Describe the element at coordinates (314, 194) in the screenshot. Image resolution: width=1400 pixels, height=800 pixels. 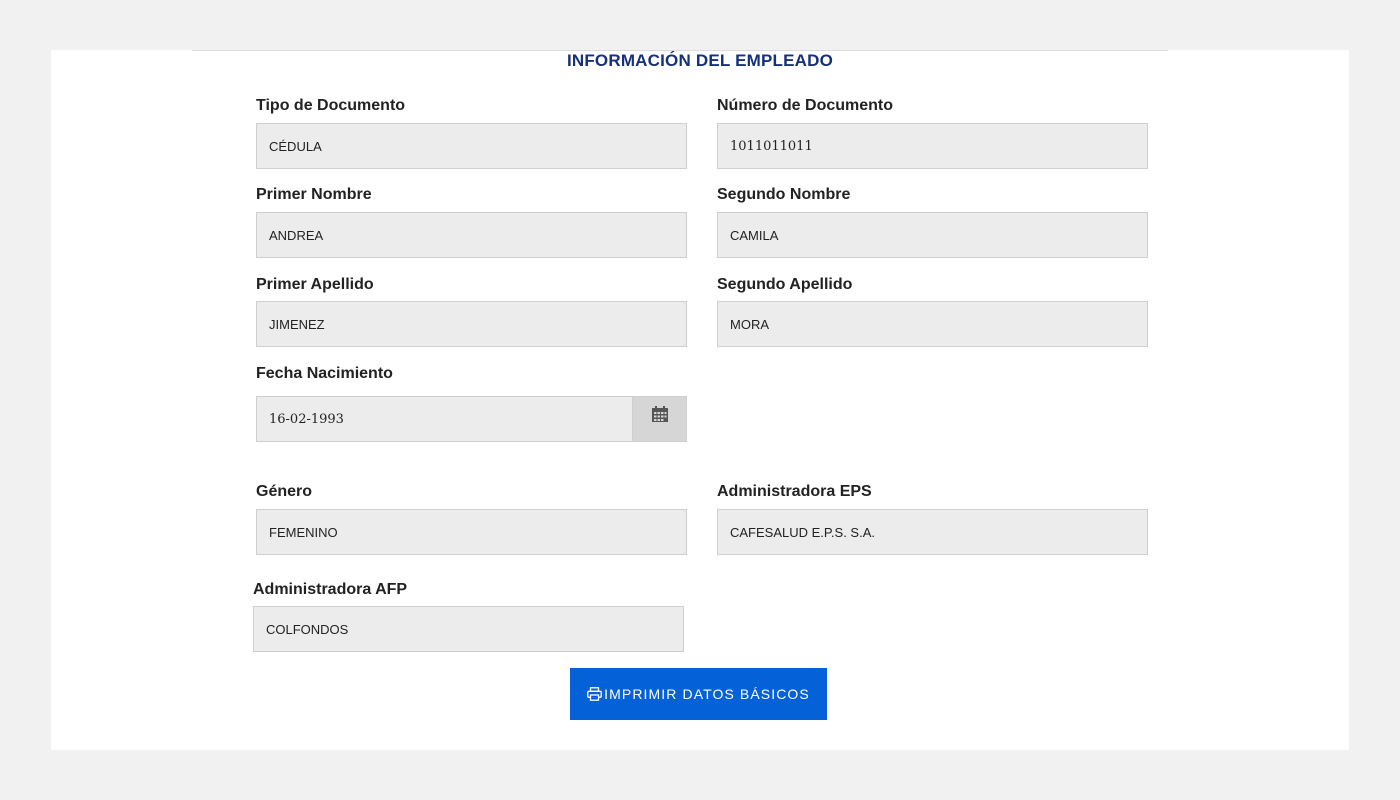
I see `field-label: Primer Nombre` at that location.